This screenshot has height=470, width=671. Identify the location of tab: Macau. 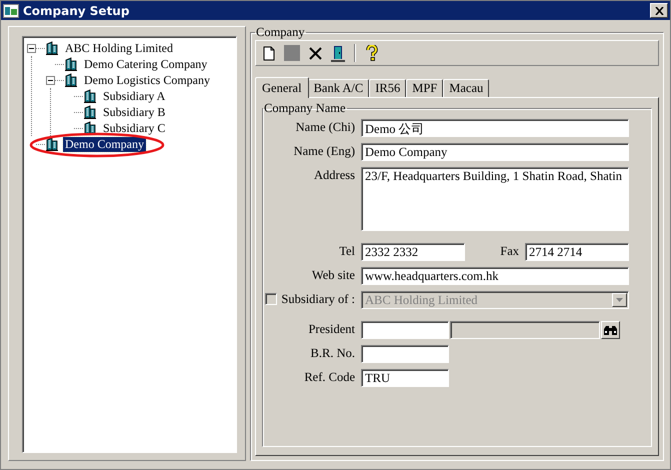
(466, 88).